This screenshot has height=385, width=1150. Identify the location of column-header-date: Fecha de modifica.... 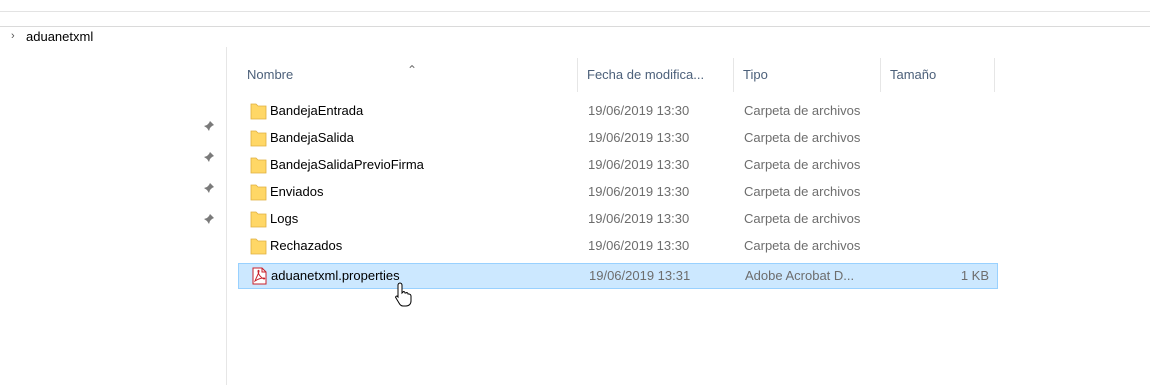
(656, 75).